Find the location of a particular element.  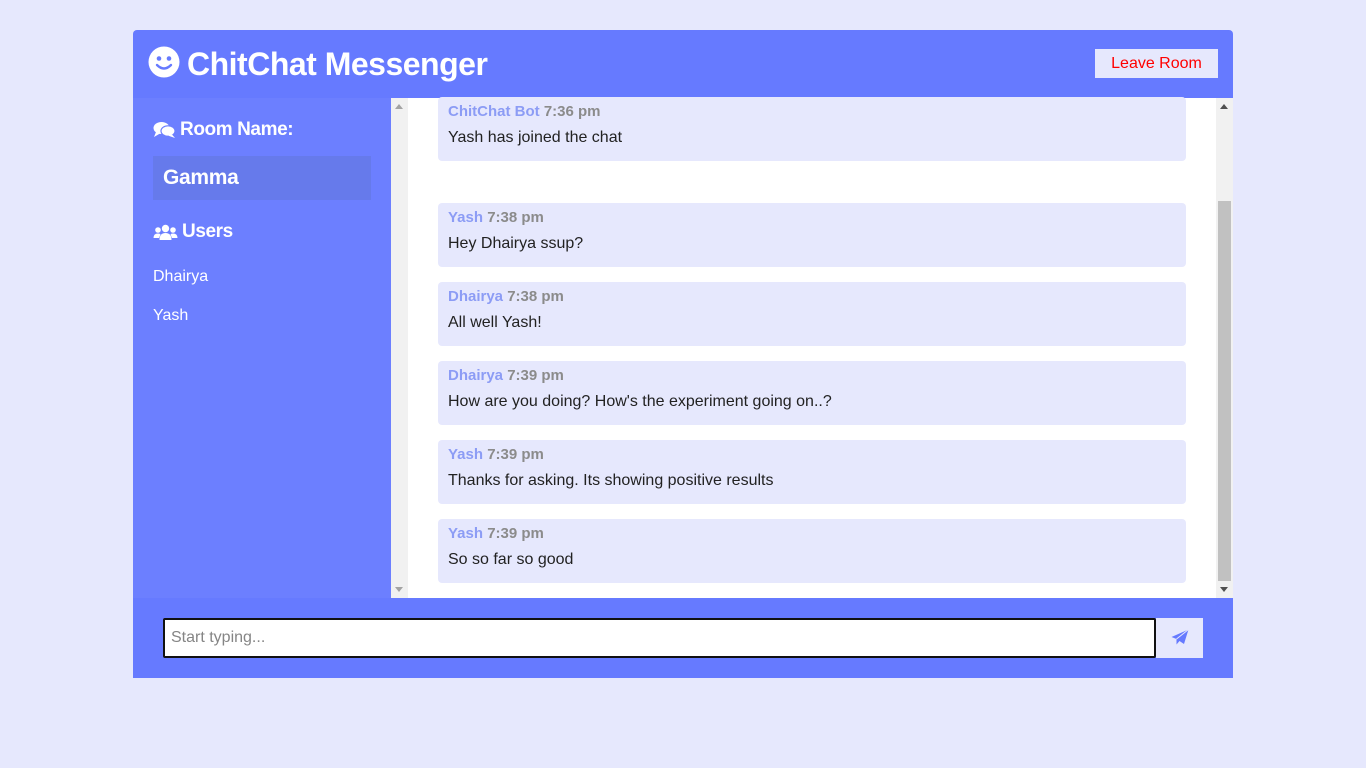

user-item: Dhairya is located at coordinates (181, 276).